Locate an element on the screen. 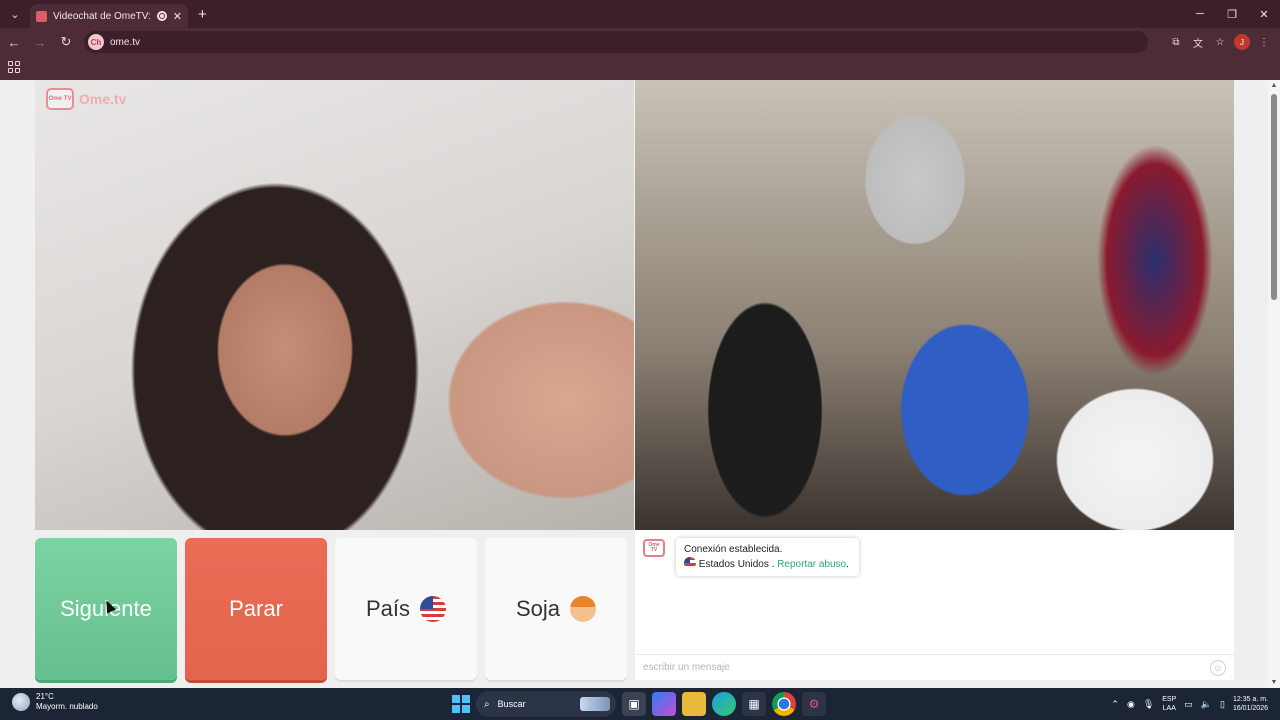  lang-bottom: LAA is located at coordinates (1169, 708).